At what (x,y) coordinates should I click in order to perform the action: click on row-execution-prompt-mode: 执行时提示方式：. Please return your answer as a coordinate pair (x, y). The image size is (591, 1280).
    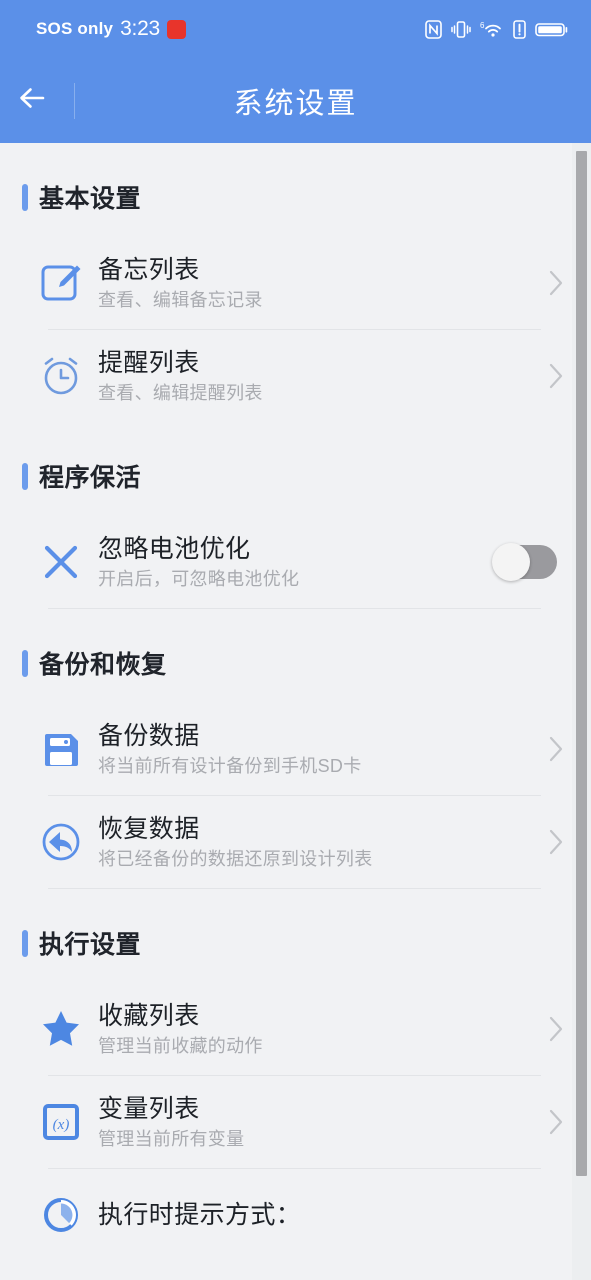
    Looking at the image, I should click on (295, 1215).